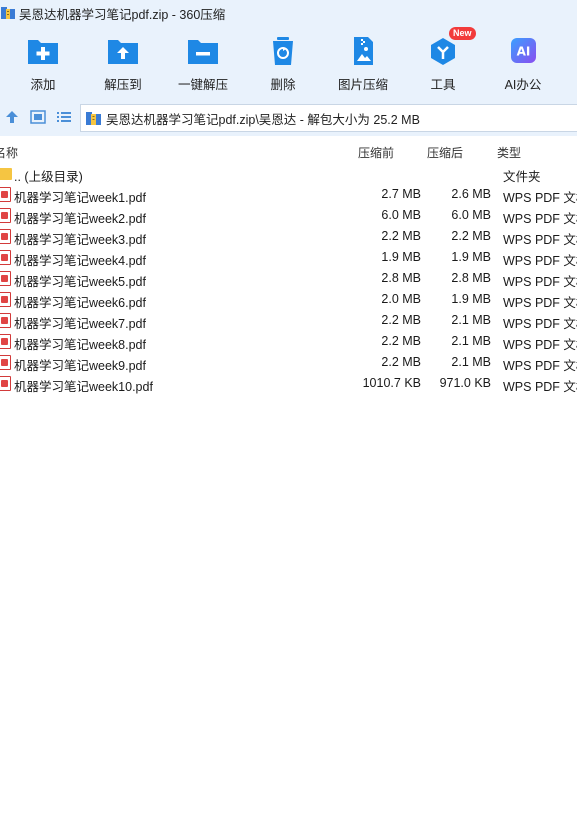 The image size is (577, 829). Describe the element at coordinates (288, 173) in the screenshot. I see `list-item-parent: .. (上级目录) 文件夹` at that location.